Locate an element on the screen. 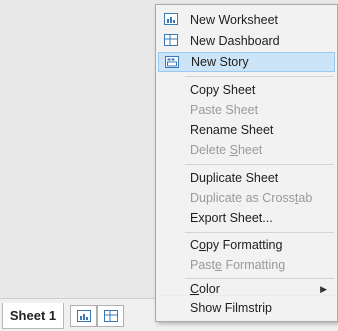 Image resolution: width=338 pixels, height=331 pixels. menu-item-label: Color is located at coordinates (205, 289).